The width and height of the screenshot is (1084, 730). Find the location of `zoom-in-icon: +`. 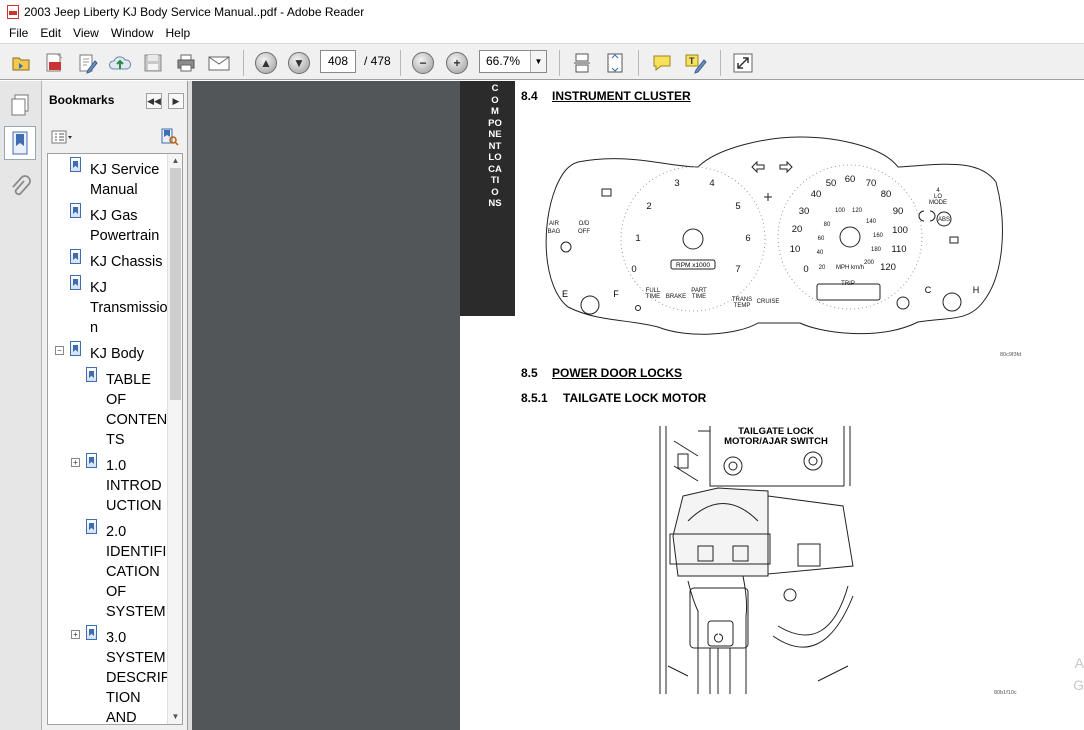

zoom-in-icon: + is located at coordinates (457, 63).